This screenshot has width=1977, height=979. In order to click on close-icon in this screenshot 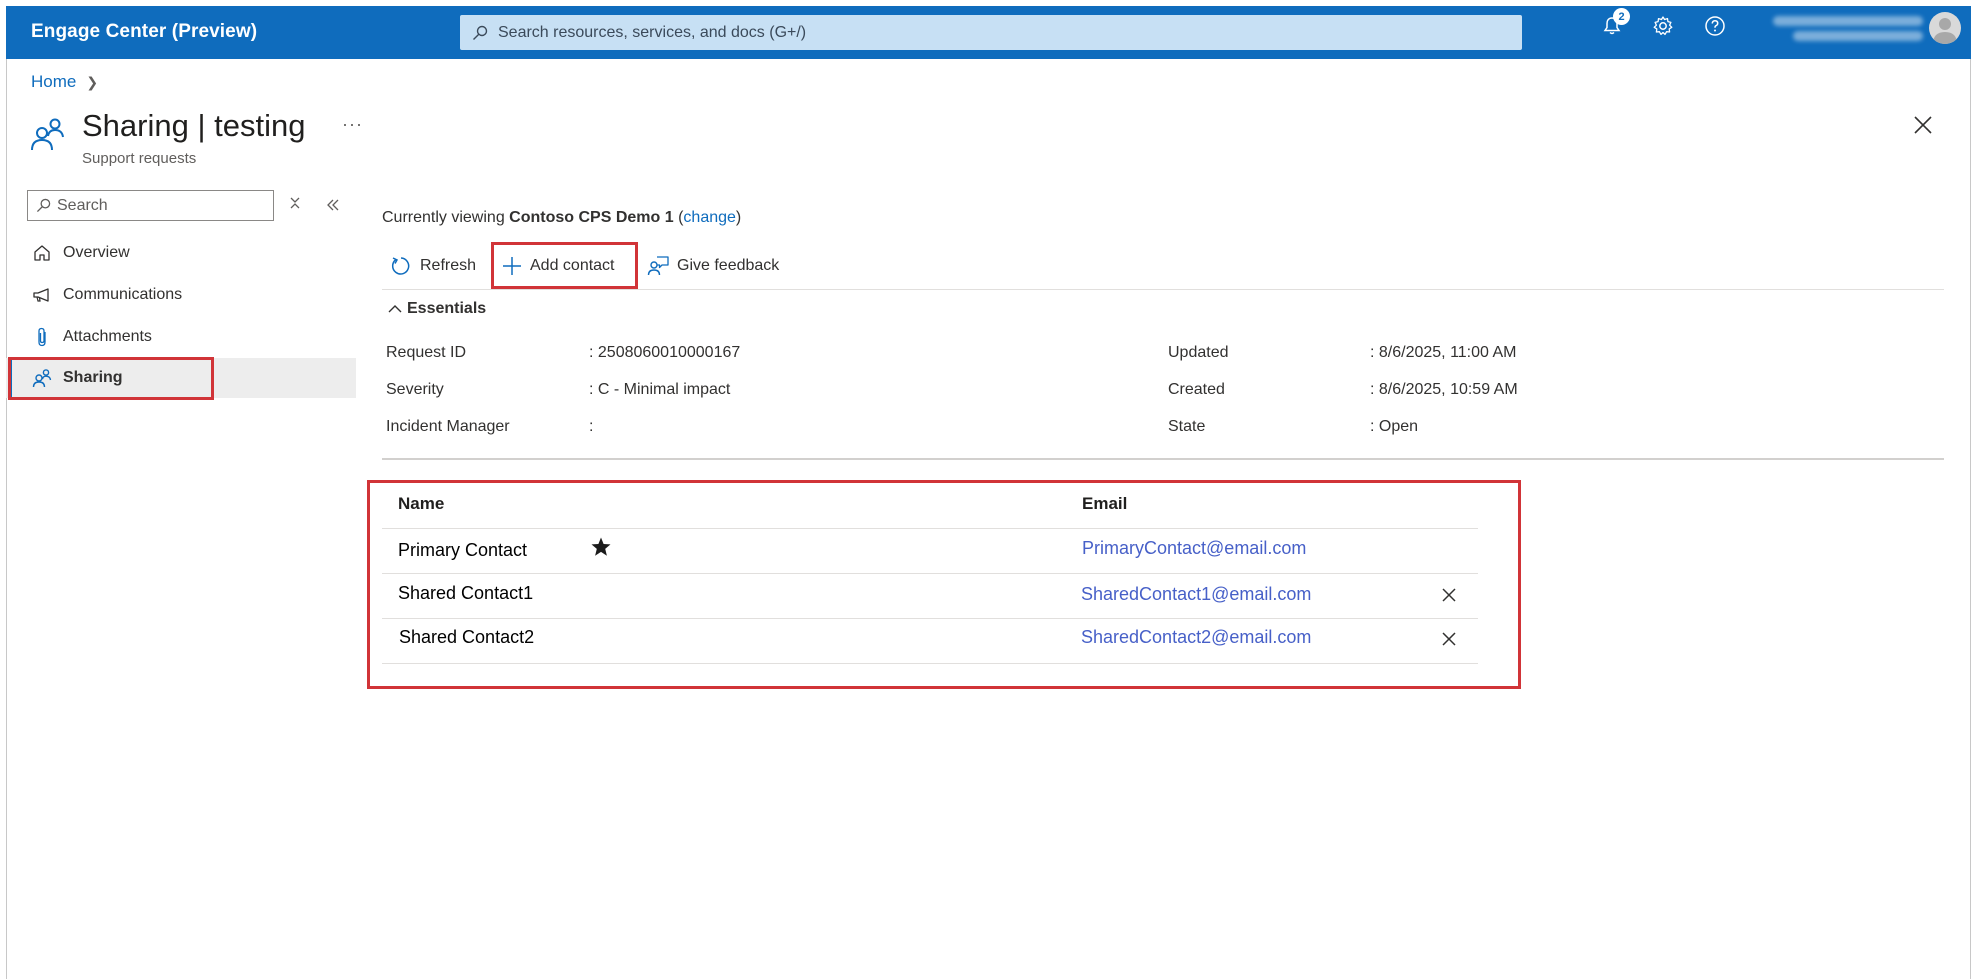, I will do `click(1923, 127)`.